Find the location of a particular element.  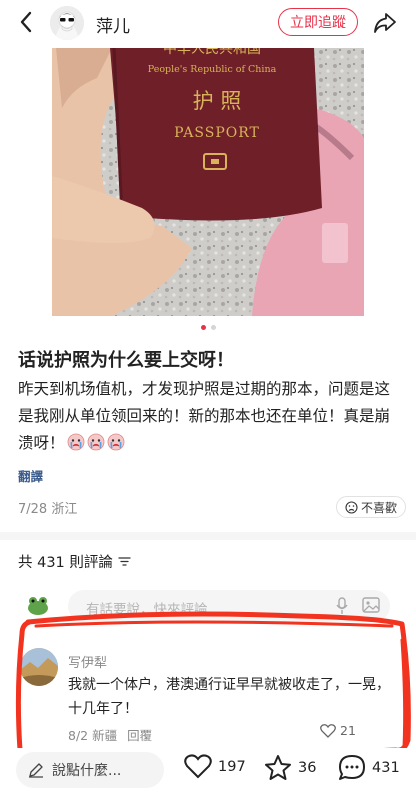

passport-country-en: People's Republic of China is located at coordinates (212, 69).